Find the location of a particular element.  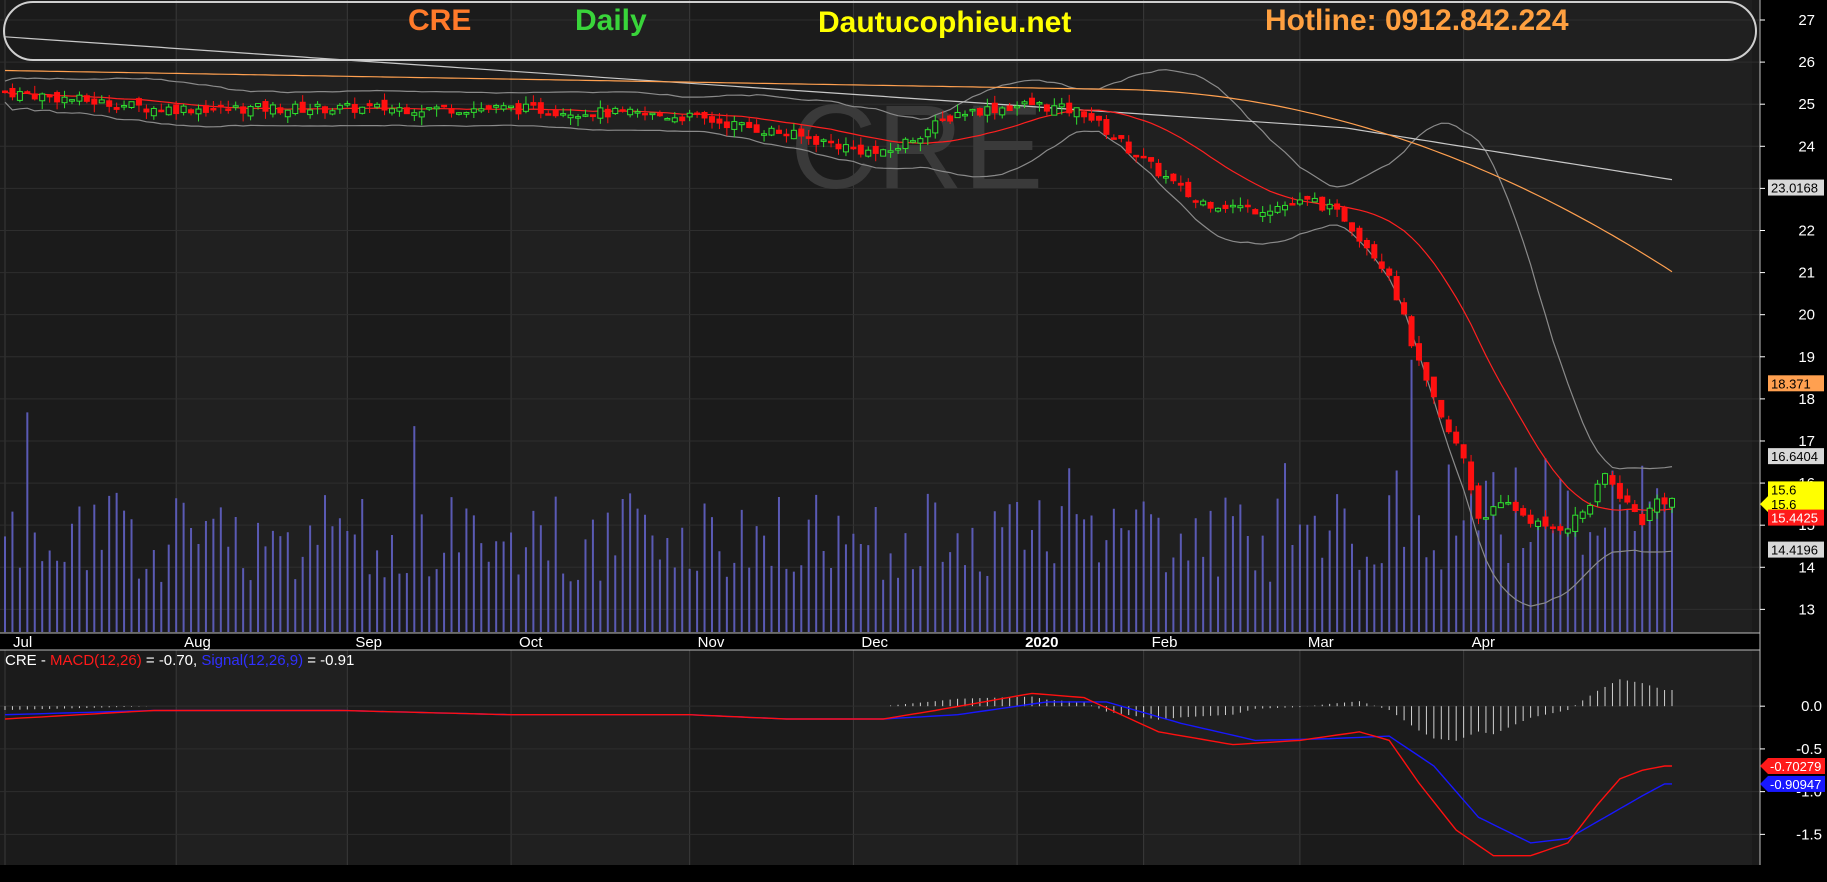

price-tag-ma20: 15.4425 is located at coordinates (1796, 517).